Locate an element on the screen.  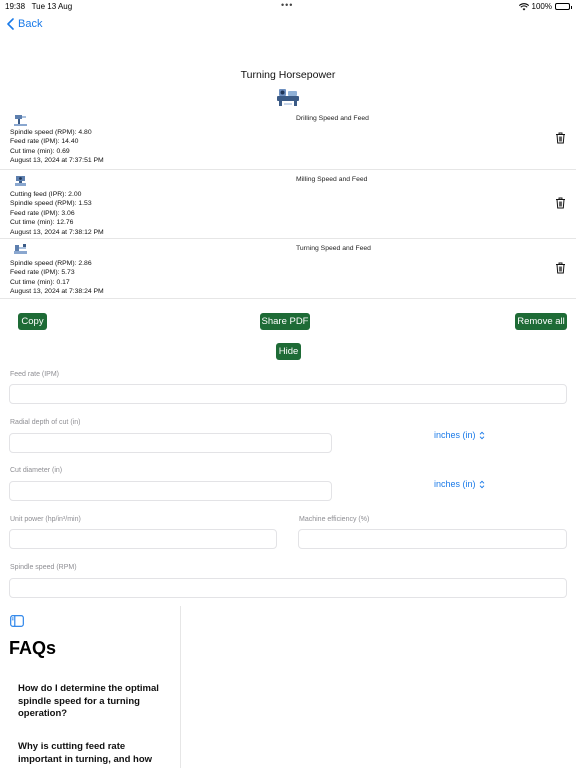
share-pdf-button: Share PDF is located at coordinates (285, 321).